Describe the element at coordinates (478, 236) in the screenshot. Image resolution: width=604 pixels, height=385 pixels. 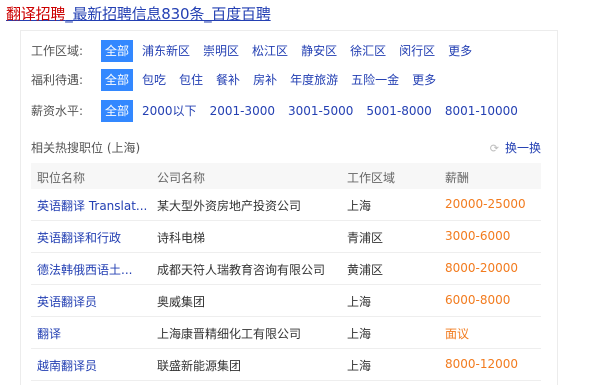
I see `salary: 3000-6000` at that location.